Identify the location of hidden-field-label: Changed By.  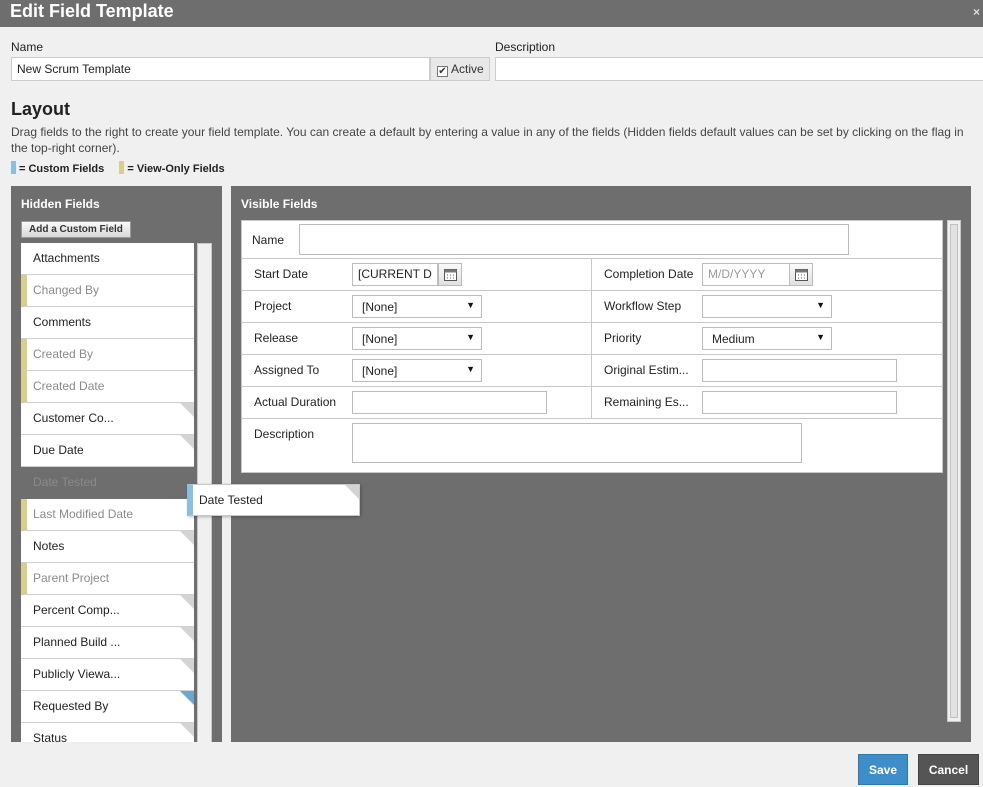
(66, 290).